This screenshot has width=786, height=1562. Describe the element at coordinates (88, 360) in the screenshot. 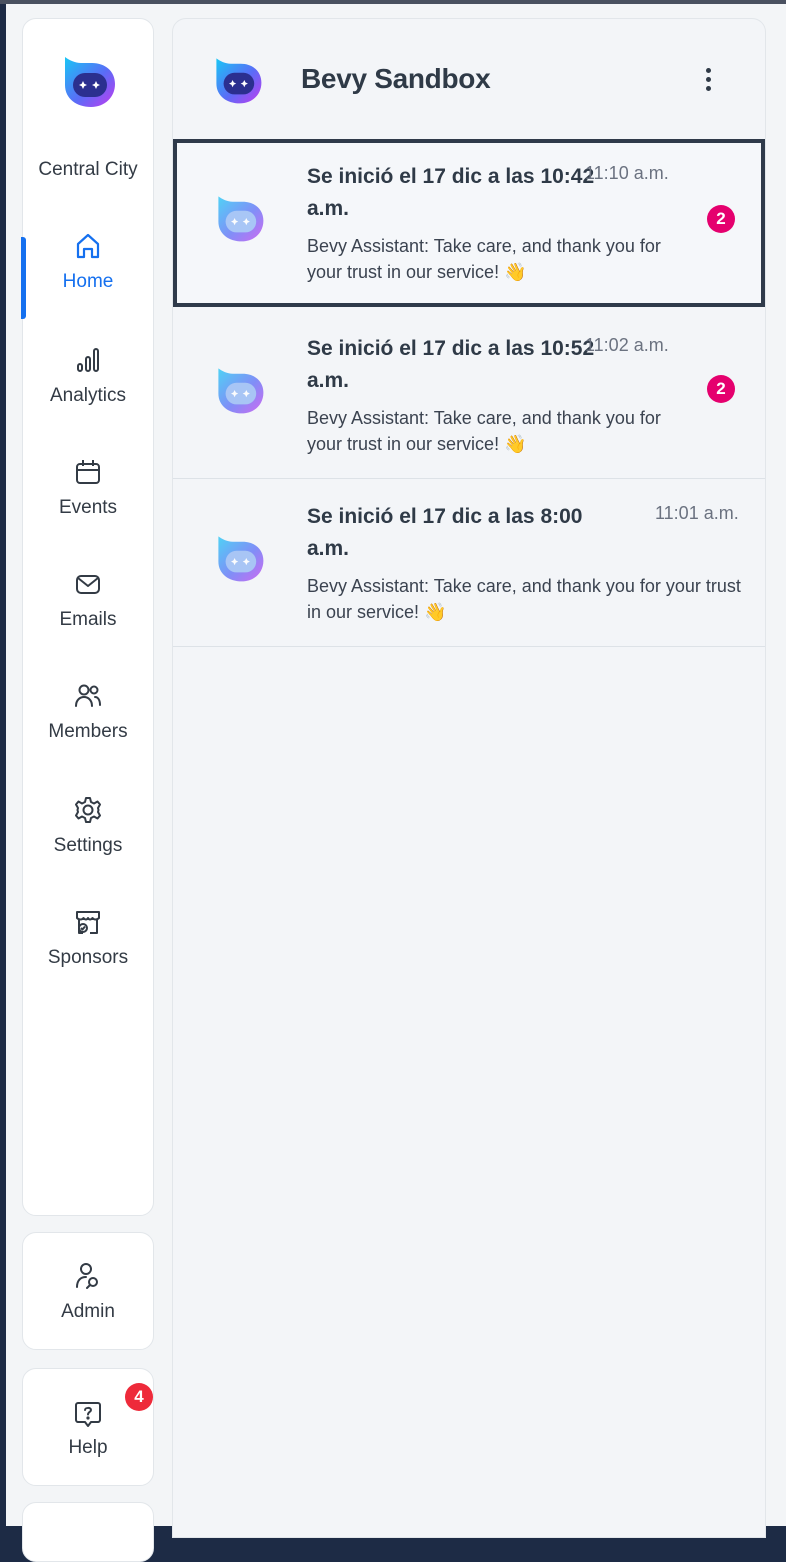

I see `bar-chart-icon` at that location.